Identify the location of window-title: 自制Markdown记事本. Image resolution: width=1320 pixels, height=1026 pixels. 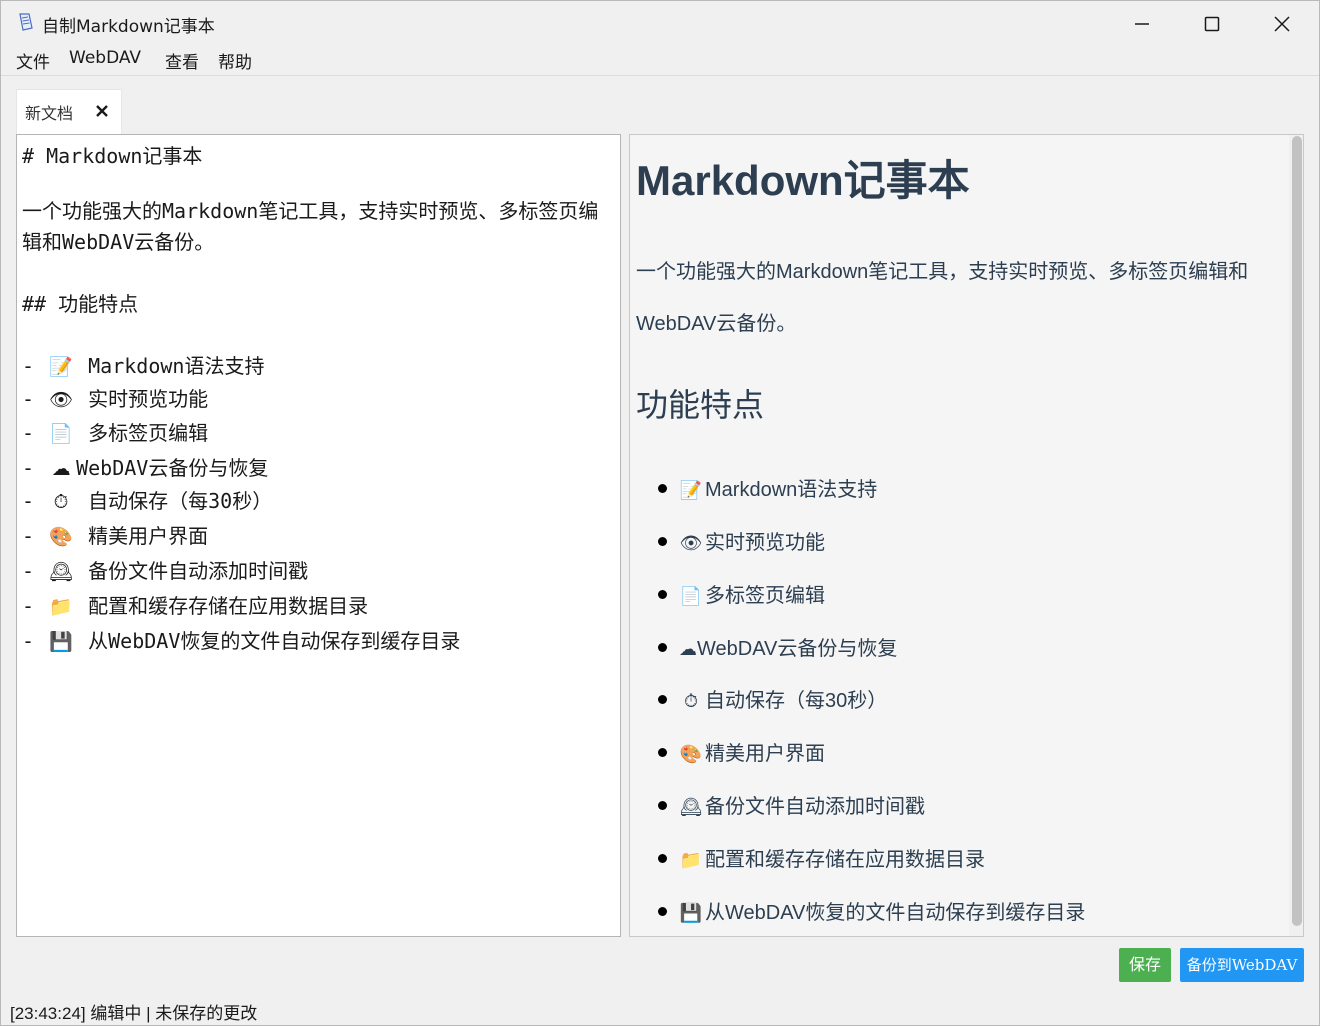
(128, 27).